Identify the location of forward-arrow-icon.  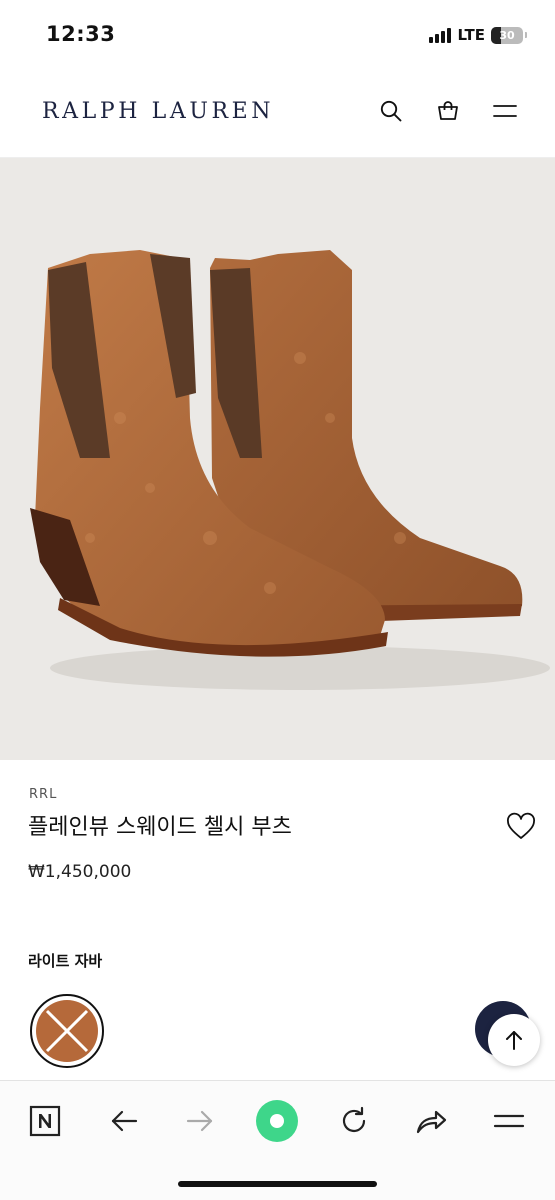
(200, 1121).